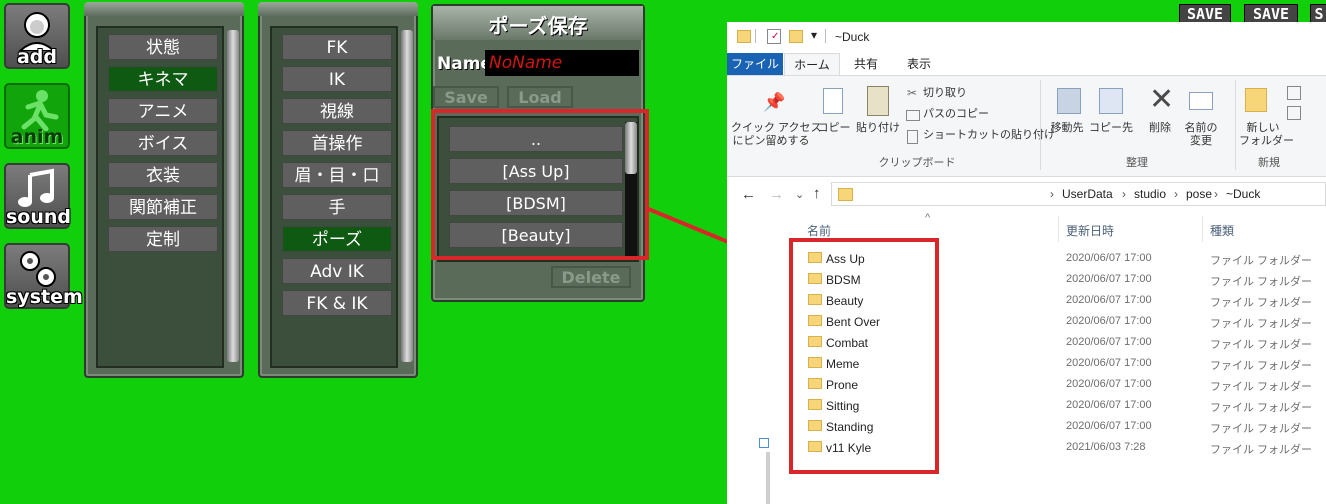 The image size is (1326, 504). Describe the element at coordinates (337, 239) in the screenshot. I see `menu-item-pose: ポーズ` at that location.